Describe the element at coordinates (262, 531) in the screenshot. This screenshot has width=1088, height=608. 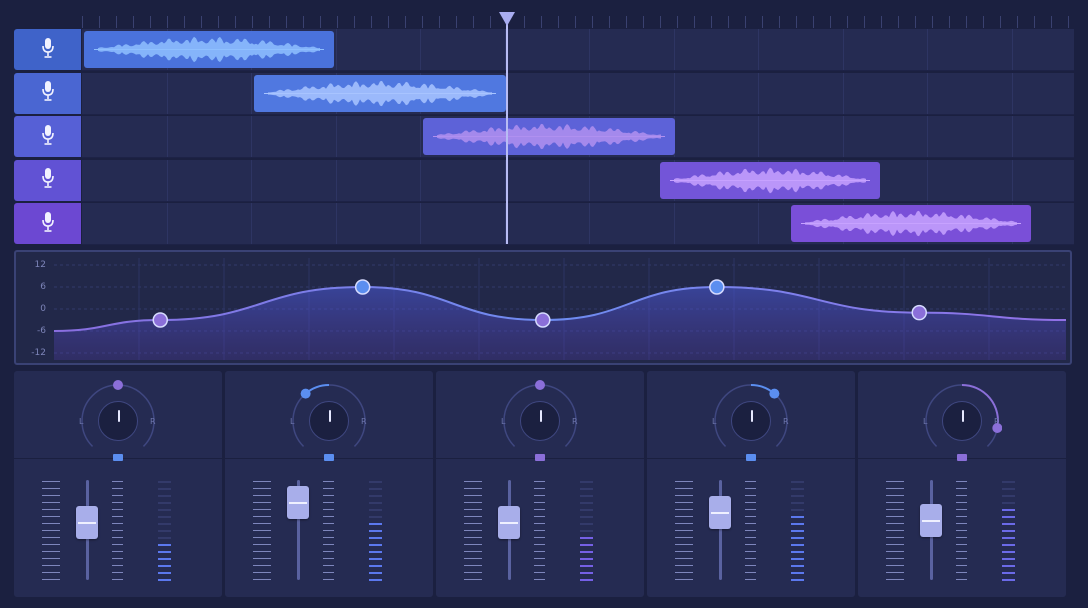
I see `fader-scale-left` at that location.